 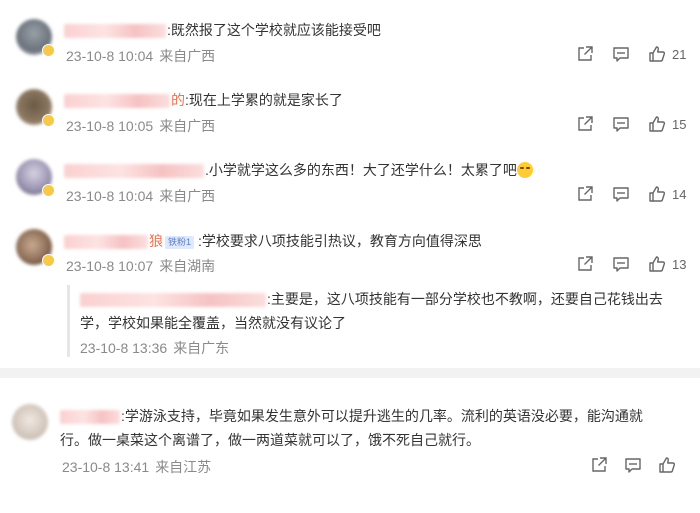 I want to click on comment-line: .小学就学这么多的东西！大了还学什么！太累了吧, so click(x=298, y=170).